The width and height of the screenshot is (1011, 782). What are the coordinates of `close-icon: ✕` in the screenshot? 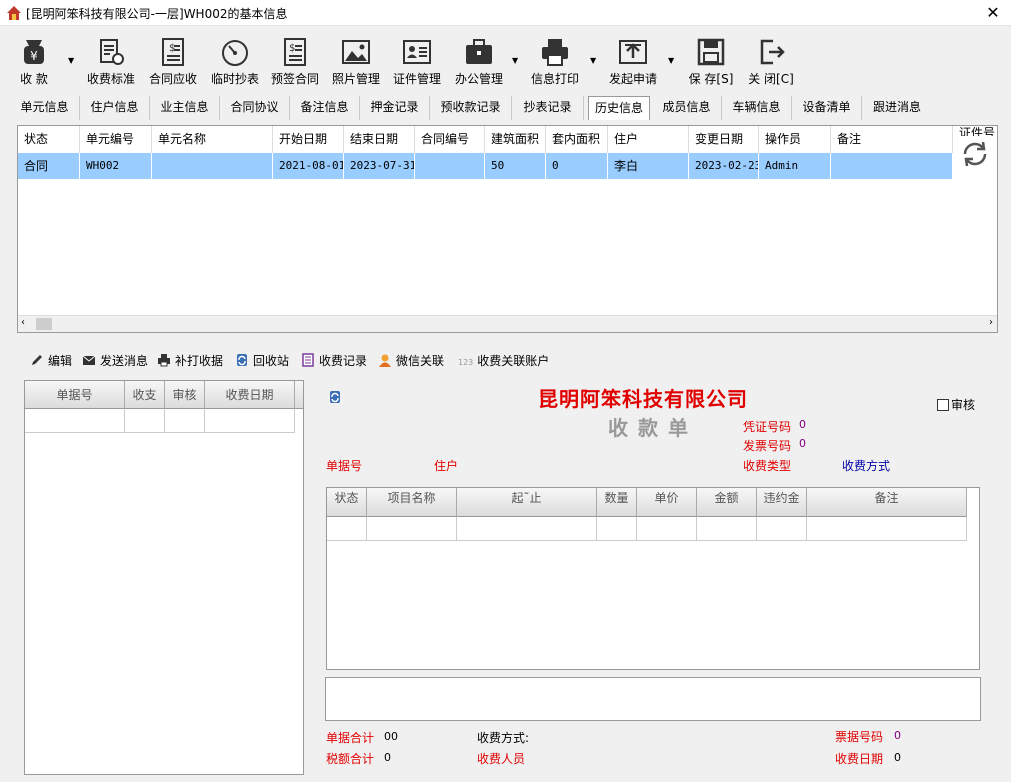 It's located at (993, 13).